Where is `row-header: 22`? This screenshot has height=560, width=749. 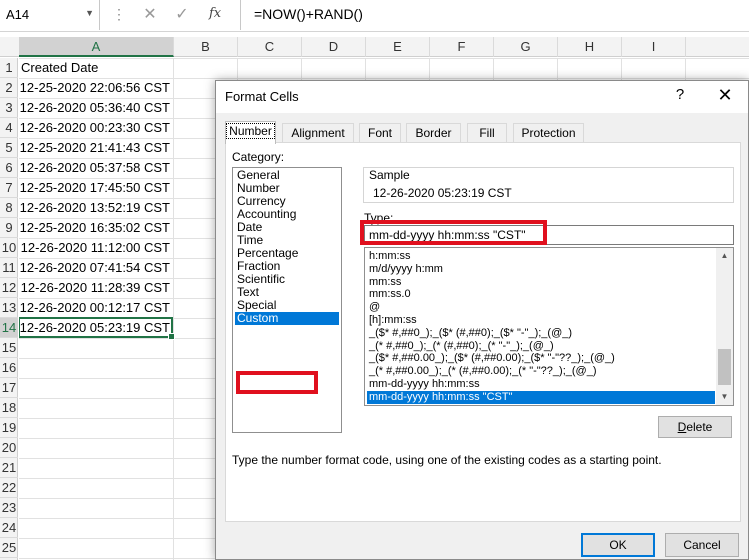 row-header: 22 is located at coordinates (9, 488).